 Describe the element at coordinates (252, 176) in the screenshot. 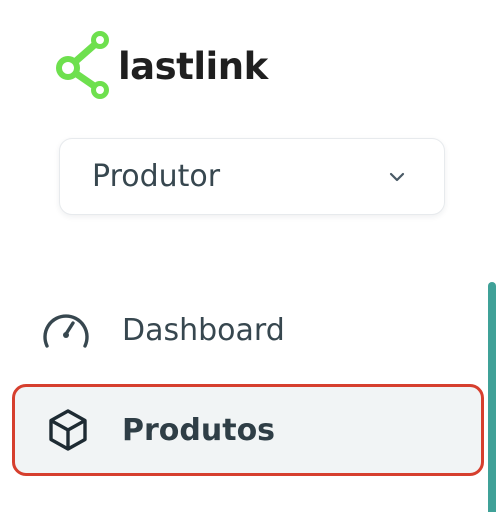

I see `role-selector: Produtor` at that location.